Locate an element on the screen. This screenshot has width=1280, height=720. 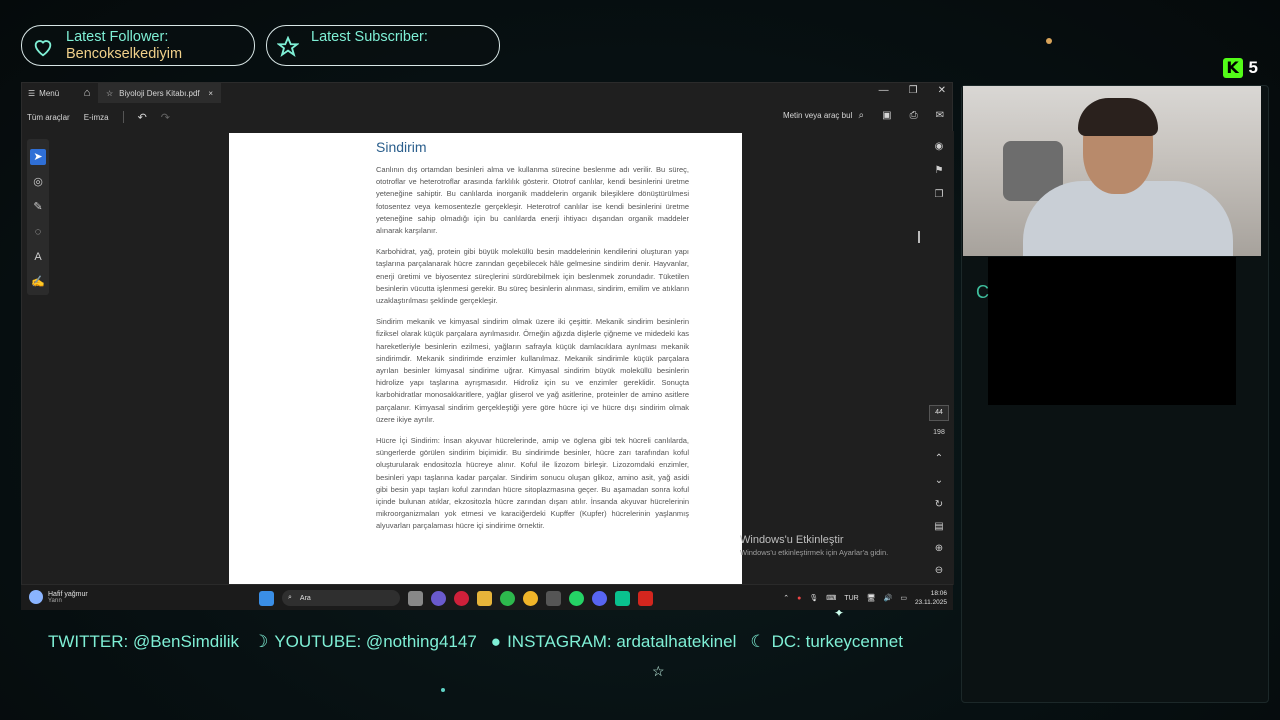
all-tools-button: Tüm araçlar is located at coordinates (48, 117).